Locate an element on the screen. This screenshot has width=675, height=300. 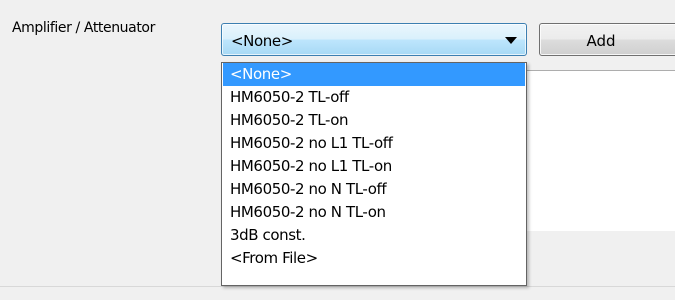
chevron-down-icon is located at coordinates (511, 40).